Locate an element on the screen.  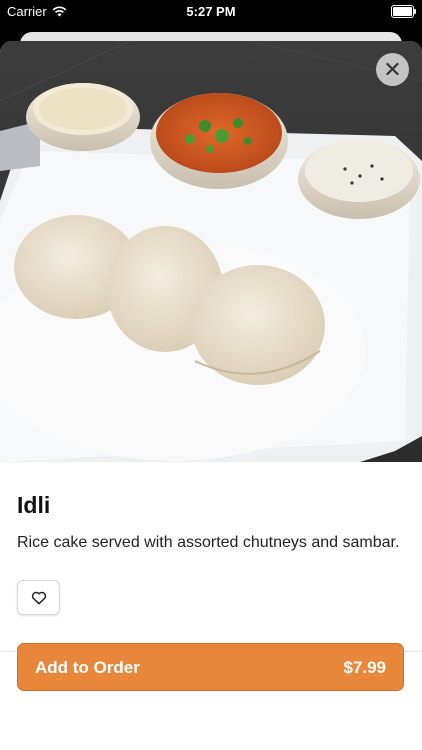
status-bar: Carrier 5:27 PM is located at coordinates (211, 12).